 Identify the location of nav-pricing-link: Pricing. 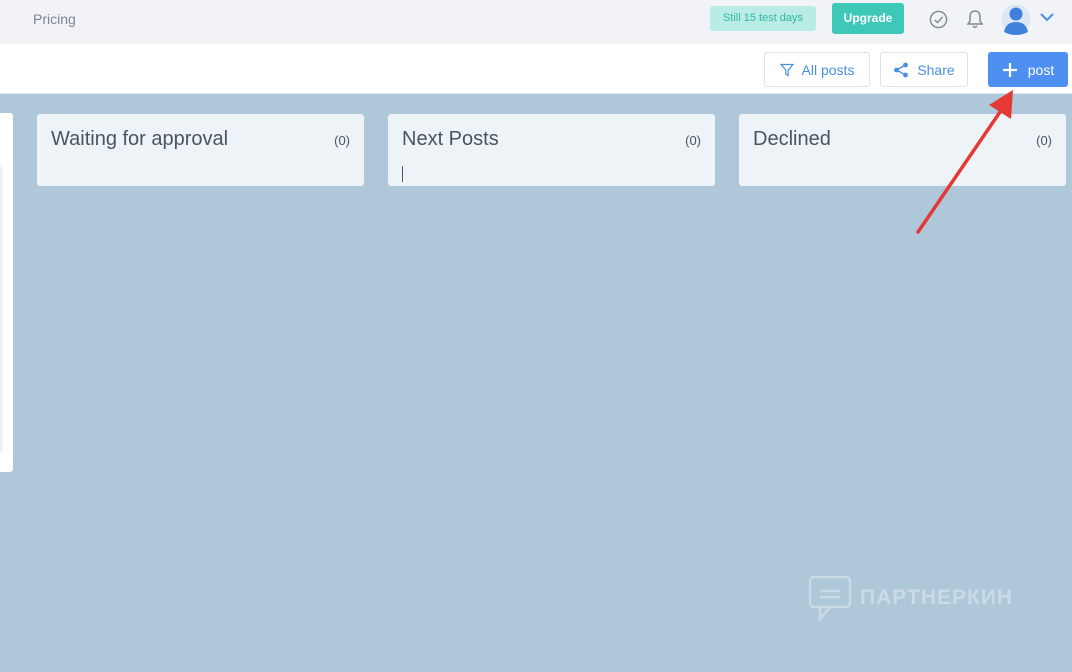
(54, 19).